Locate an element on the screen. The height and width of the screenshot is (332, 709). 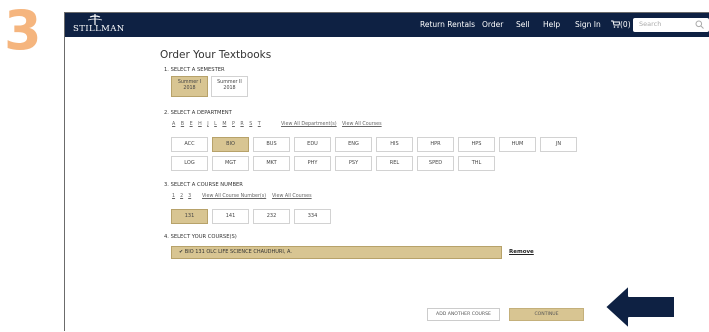
dept-rel-button: REL is located at coordinates (394, 163).